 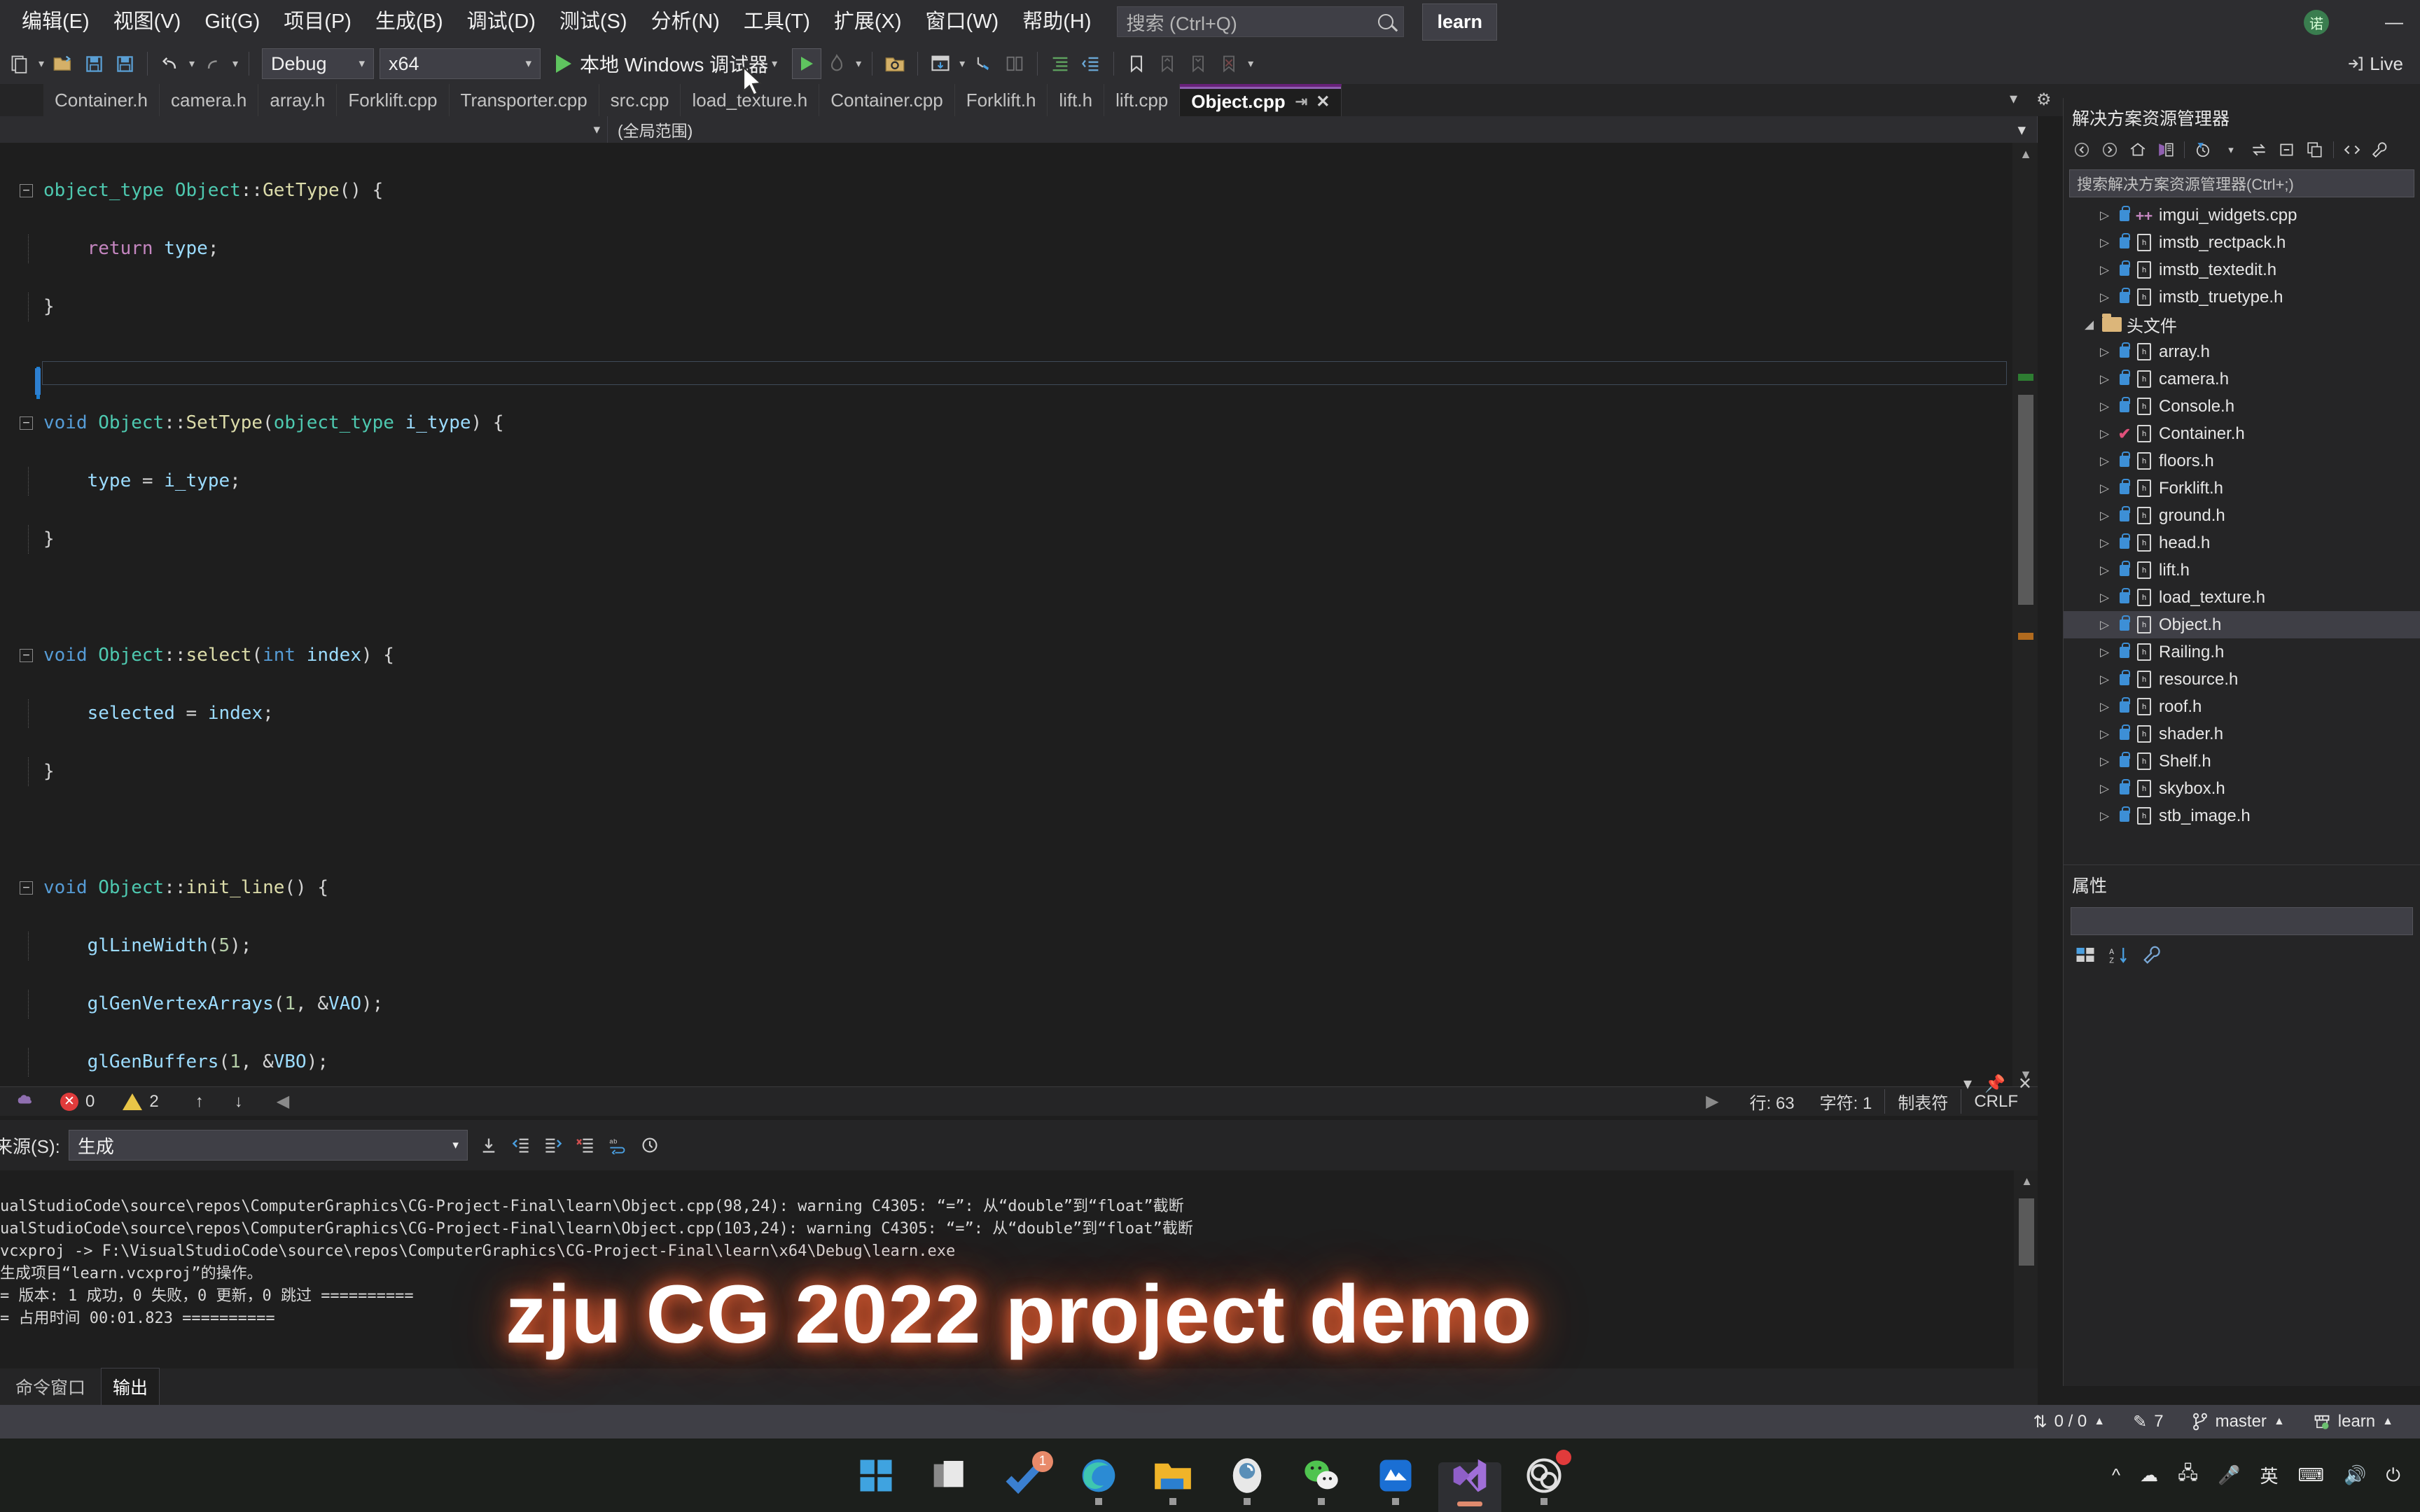 I want to click on start-without-debugging-button, so click(x=807, y=63).